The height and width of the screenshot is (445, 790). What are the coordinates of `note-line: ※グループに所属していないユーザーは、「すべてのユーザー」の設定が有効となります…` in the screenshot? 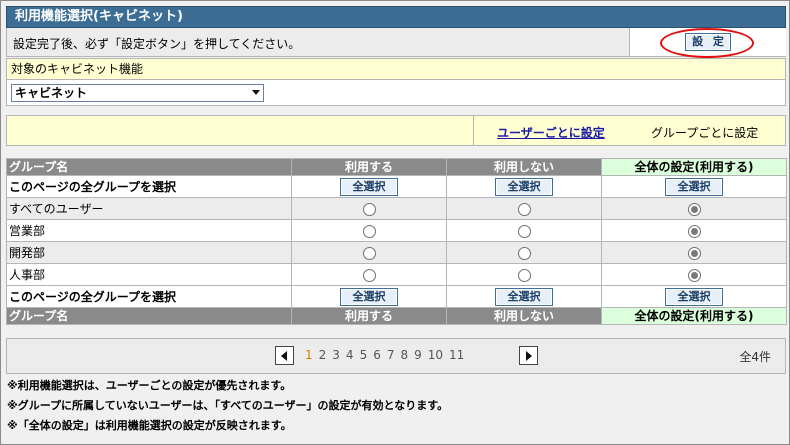 It's located at (228, 405).